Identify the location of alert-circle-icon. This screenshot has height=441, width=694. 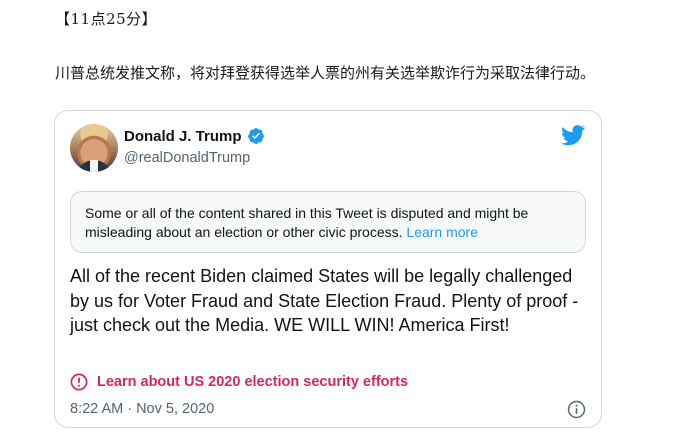
(79, 382).